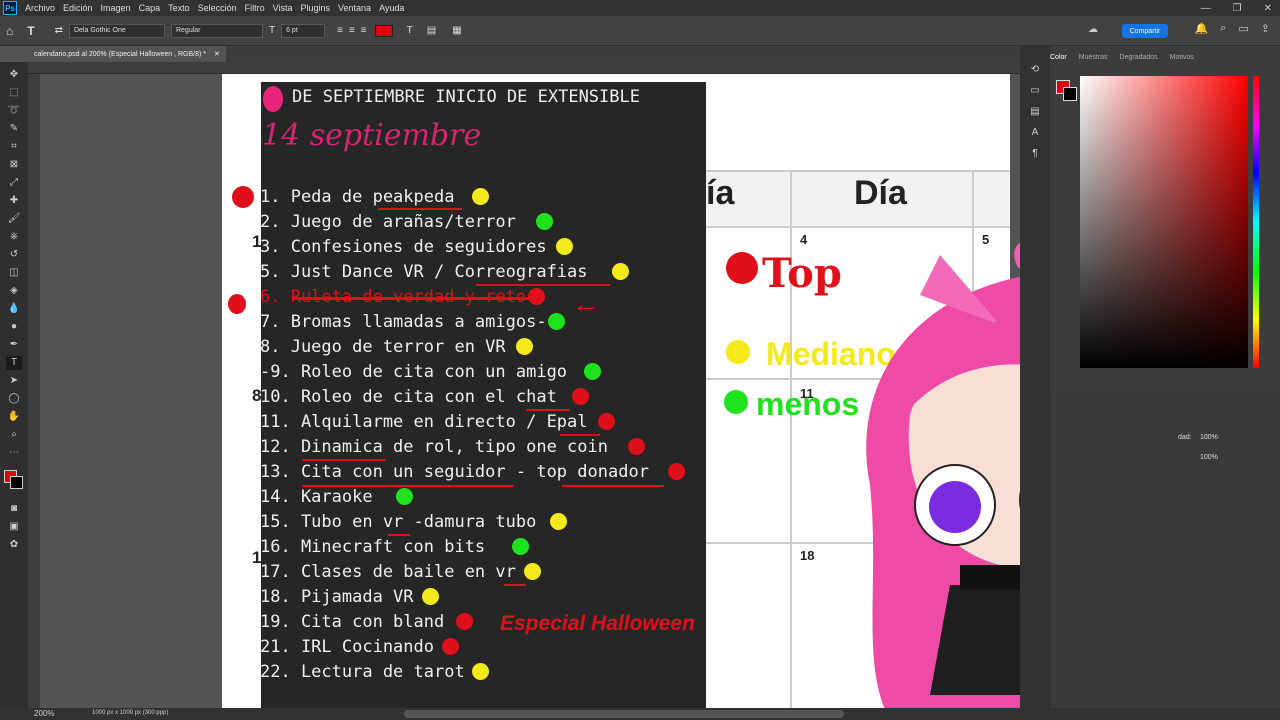  I want to click on window-controls: — ❐ ✕, so click(1236, 8).